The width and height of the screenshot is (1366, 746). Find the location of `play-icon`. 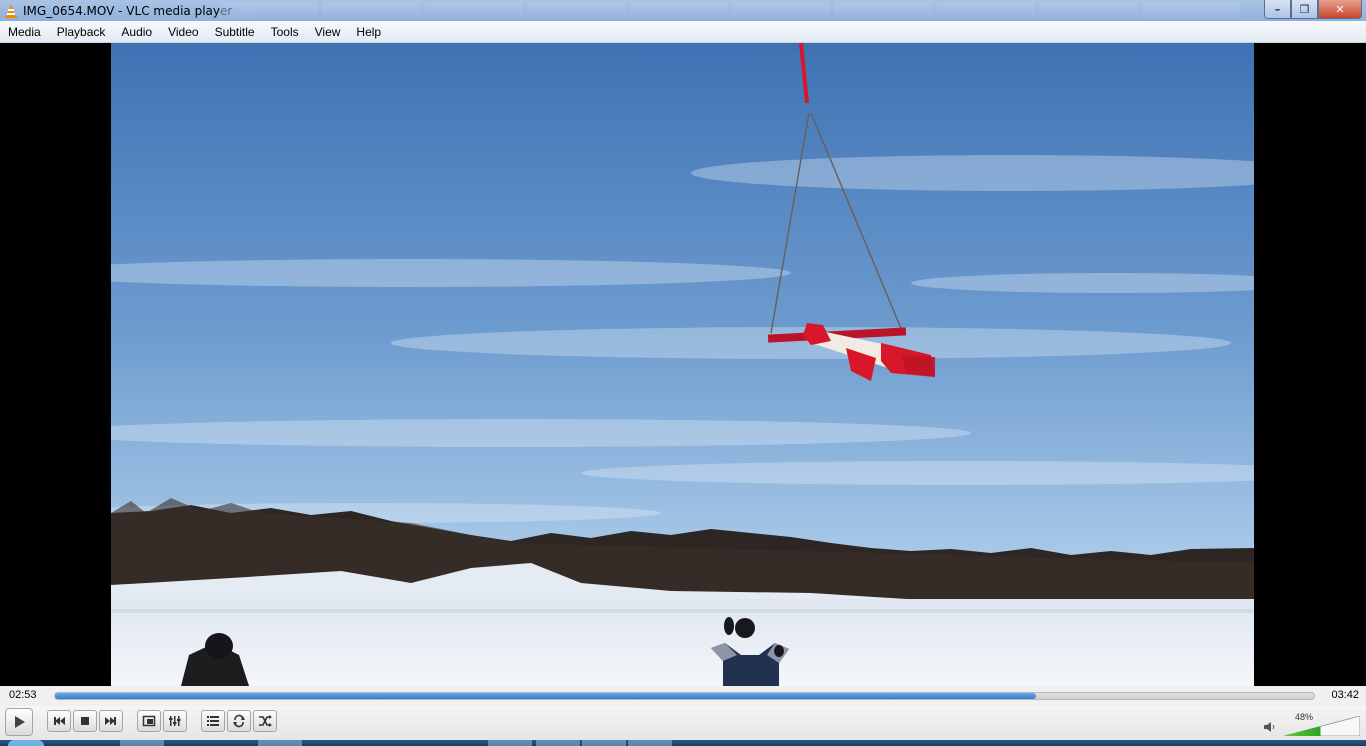

play-icon is located at coordinates (20, 722).